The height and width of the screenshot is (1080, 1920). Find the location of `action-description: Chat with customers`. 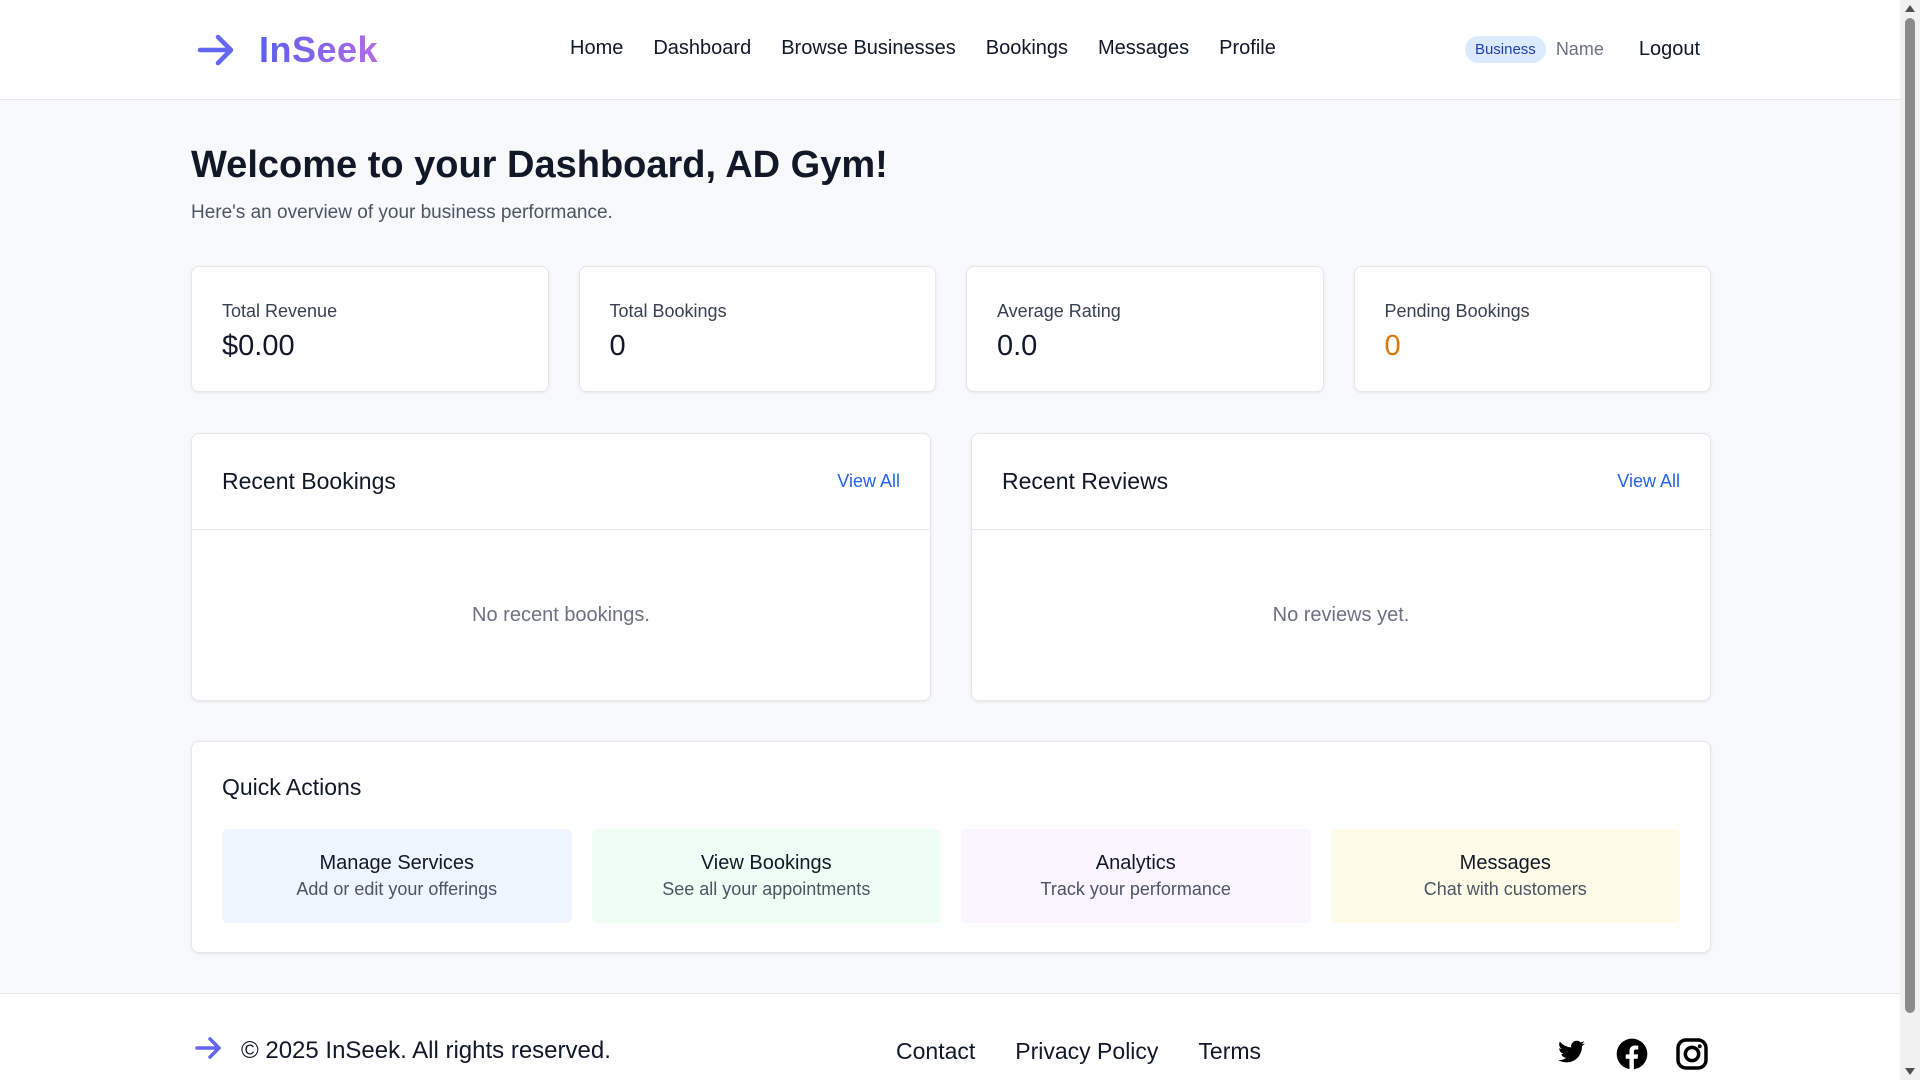

action-description: Chat with customers is located at coordinates (1505, 889).